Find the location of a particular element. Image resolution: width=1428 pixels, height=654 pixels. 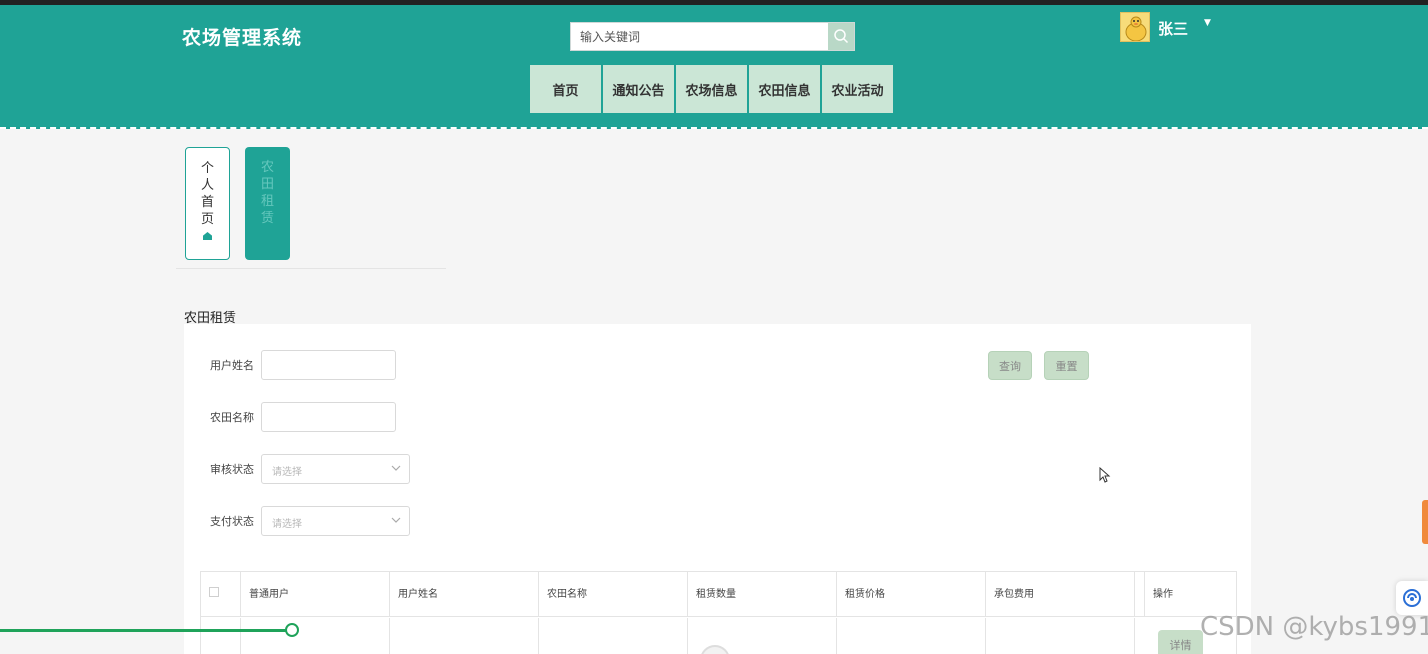

floating-assist-icon is located at coordinates (1412, 598).